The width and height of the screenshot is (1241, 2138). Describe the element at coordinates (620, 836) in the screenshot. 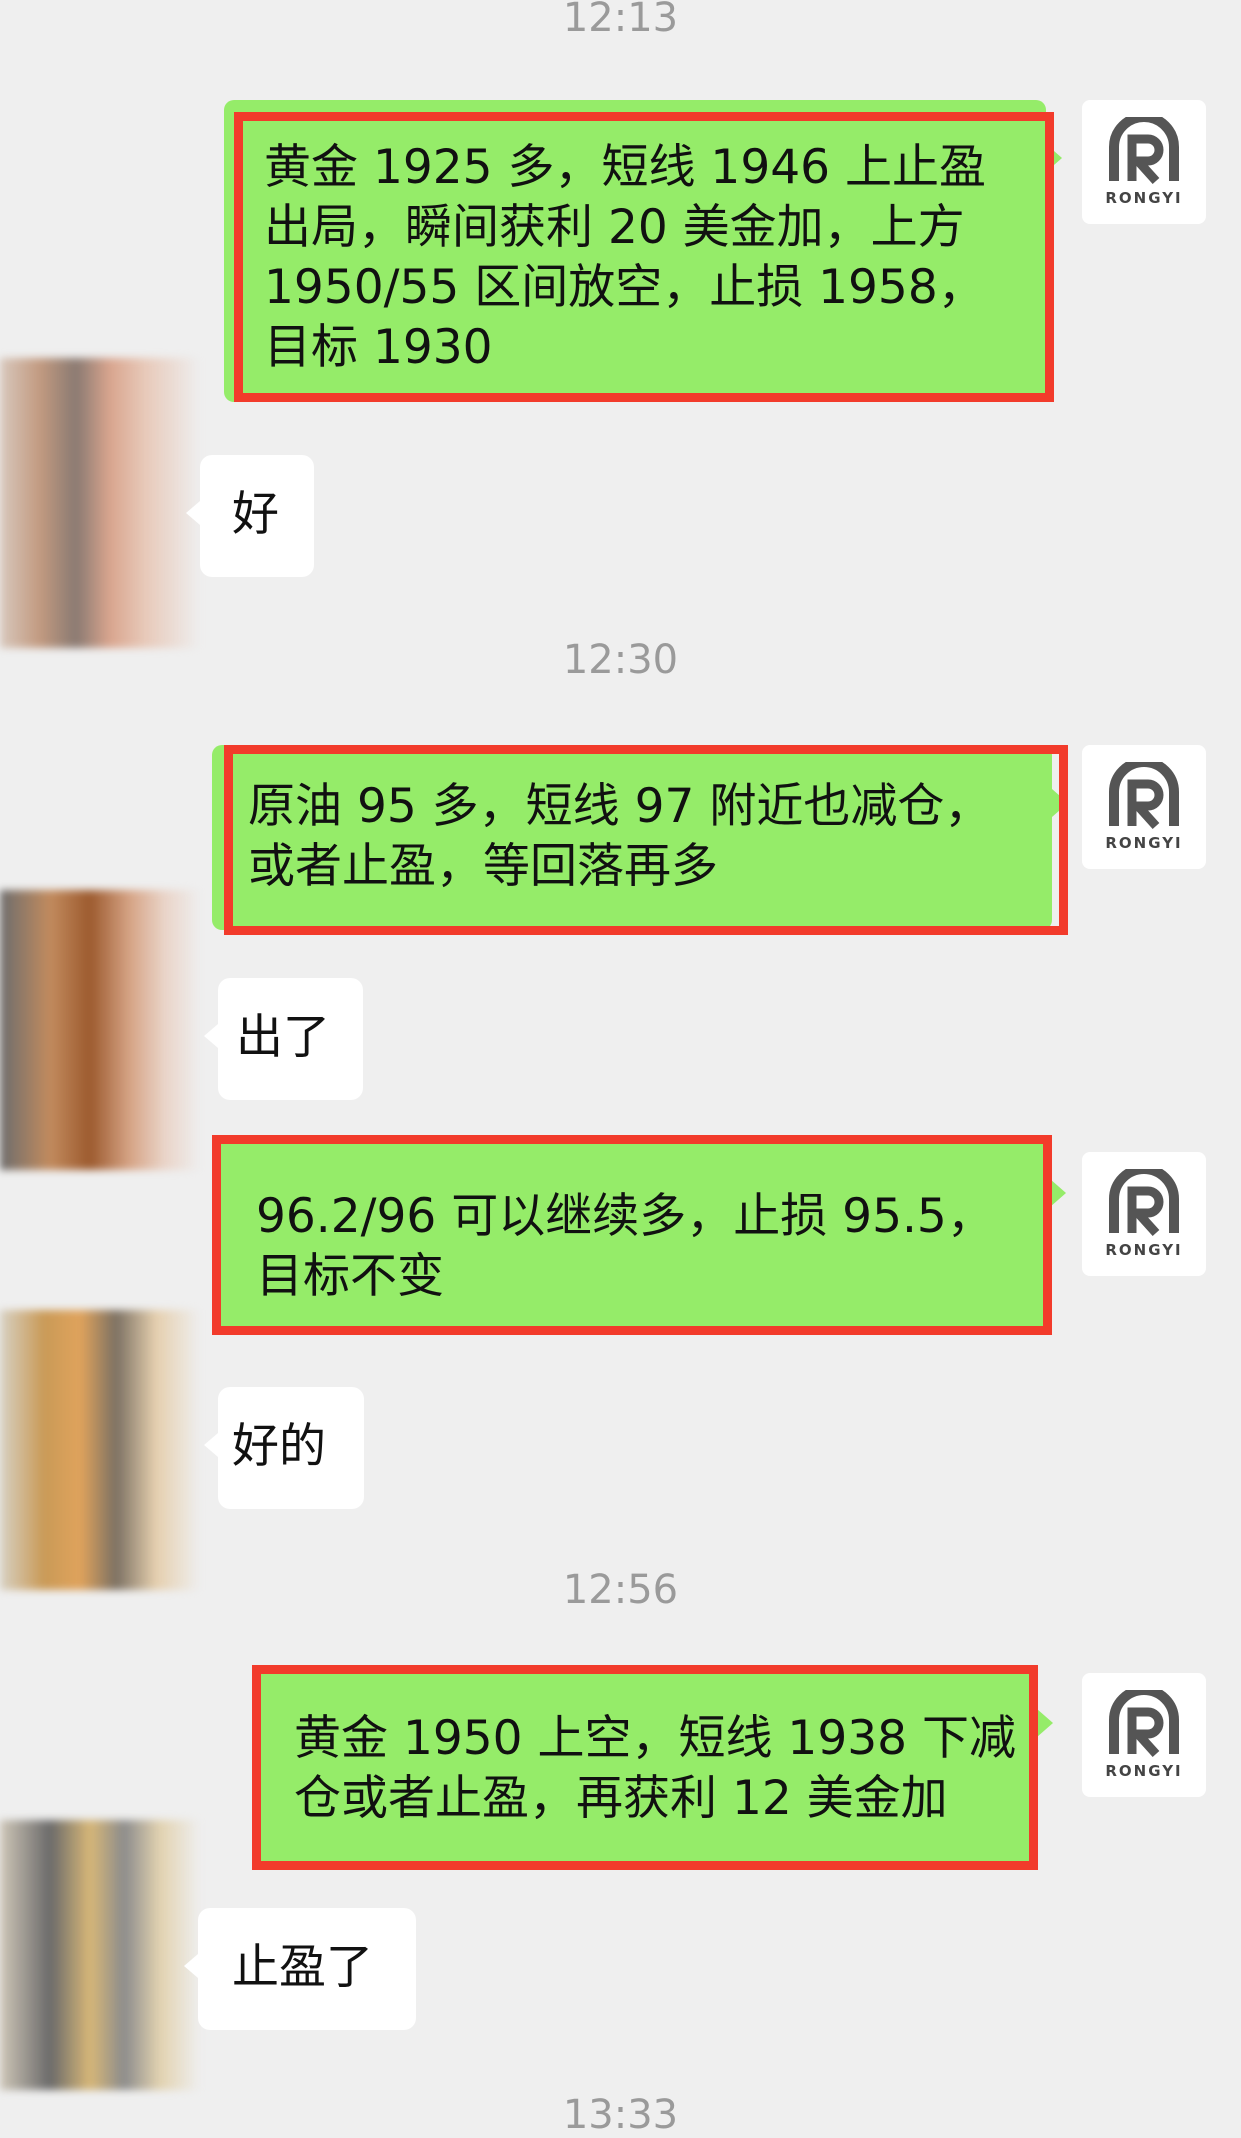

I see `message-text: 原油 95 多，短线 97 附近也减仓， 或者止盈，等回落再多` at that location.